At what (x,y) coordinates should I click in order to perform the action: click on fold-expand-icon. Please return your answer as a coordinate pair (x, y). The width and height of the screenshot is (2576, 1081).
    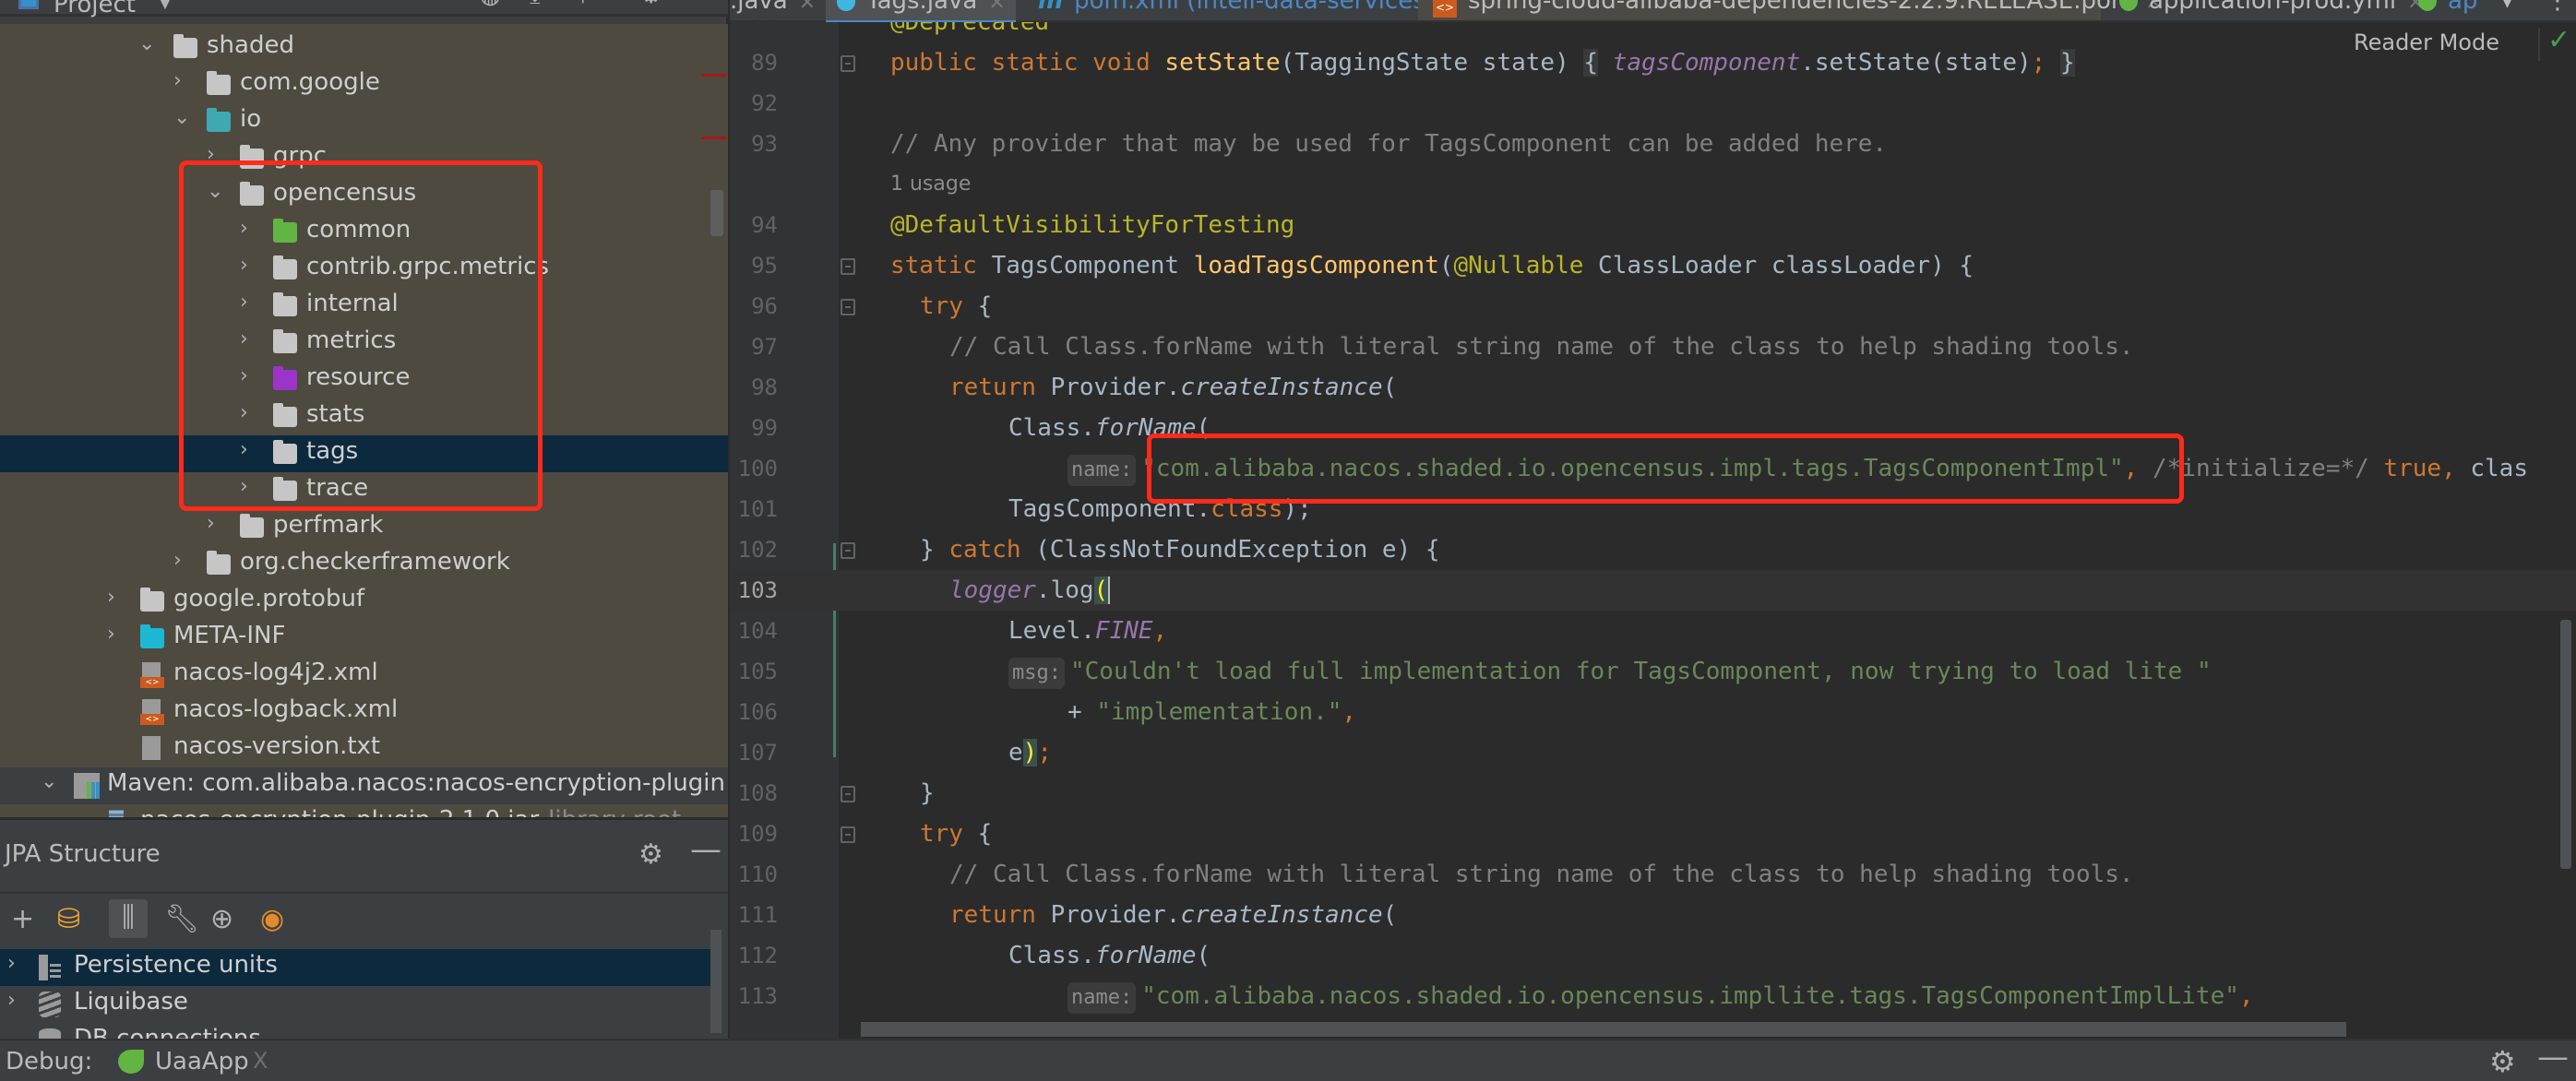
    Looking at the image, I should click on (848, 63).